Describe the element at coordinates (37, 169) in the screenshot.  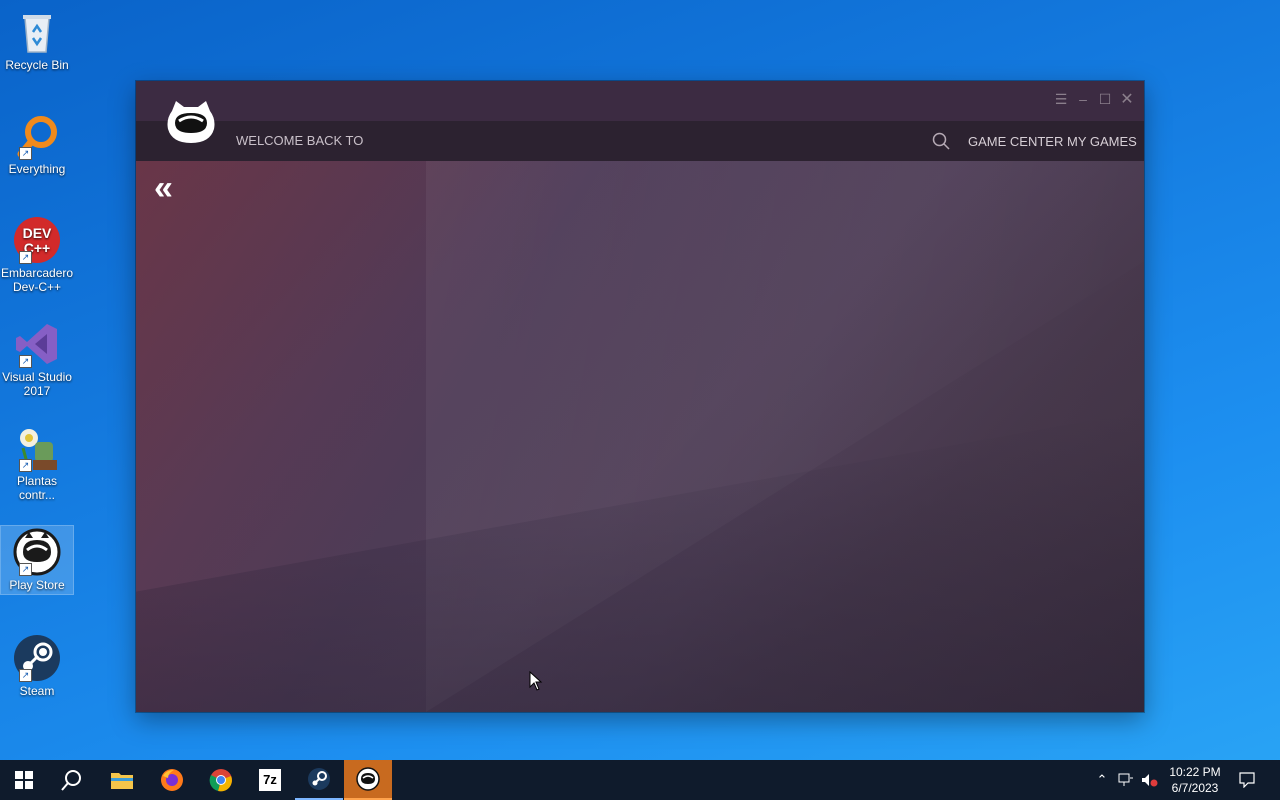
I see `desktop-icon-label: Everything` at that location.